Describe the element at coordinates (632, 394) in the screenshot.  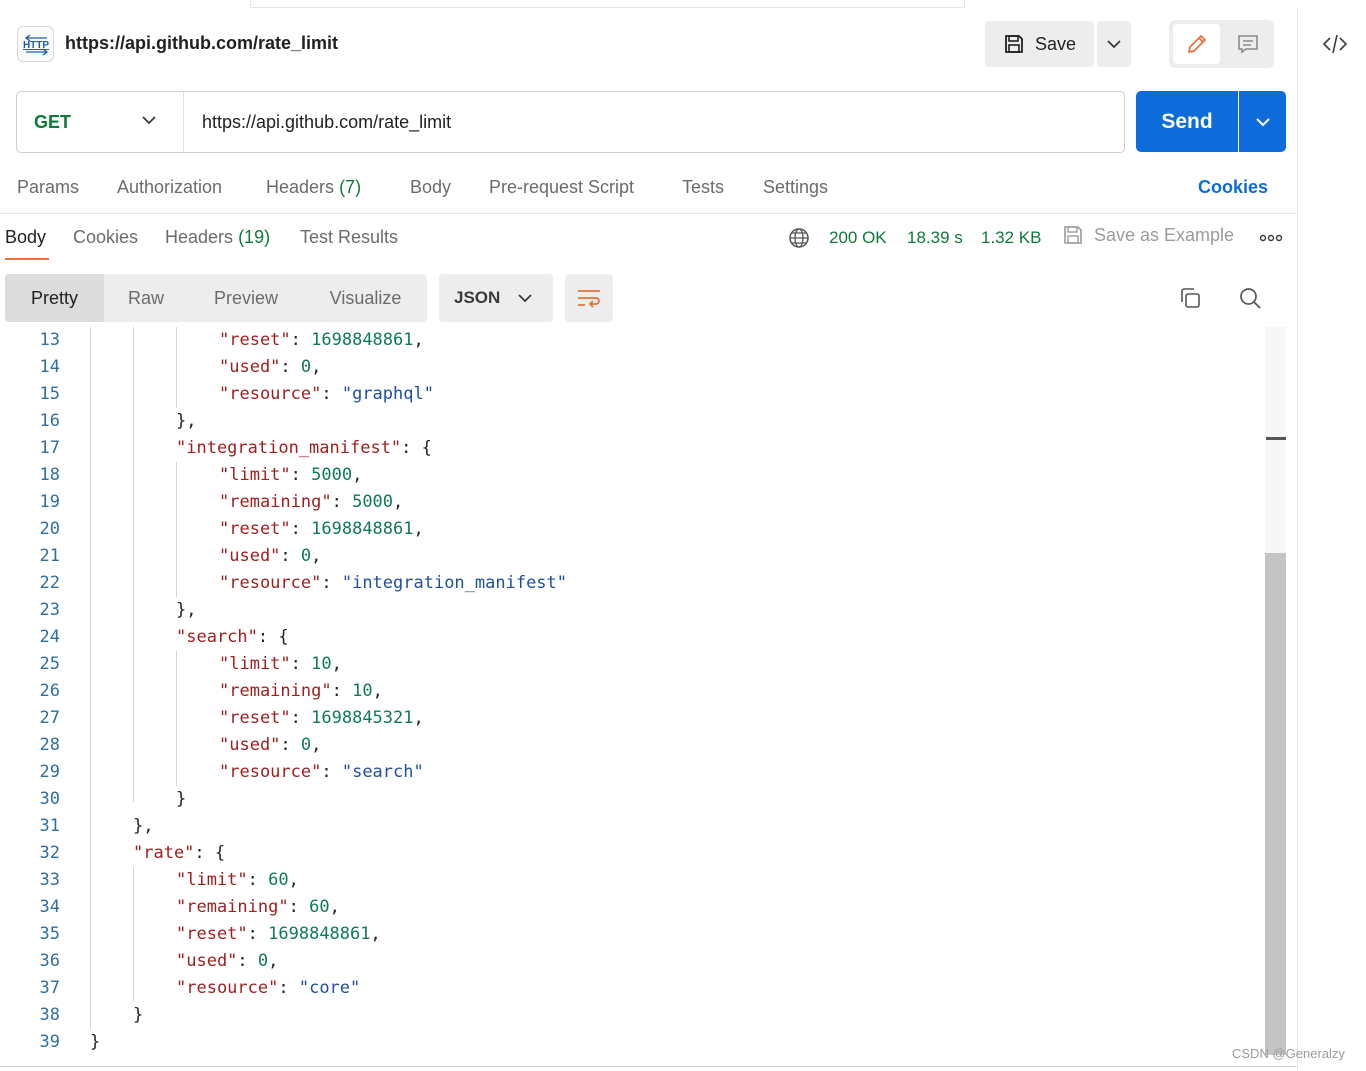
I see `code-line: 15 "resource": "graphql"` at that location.